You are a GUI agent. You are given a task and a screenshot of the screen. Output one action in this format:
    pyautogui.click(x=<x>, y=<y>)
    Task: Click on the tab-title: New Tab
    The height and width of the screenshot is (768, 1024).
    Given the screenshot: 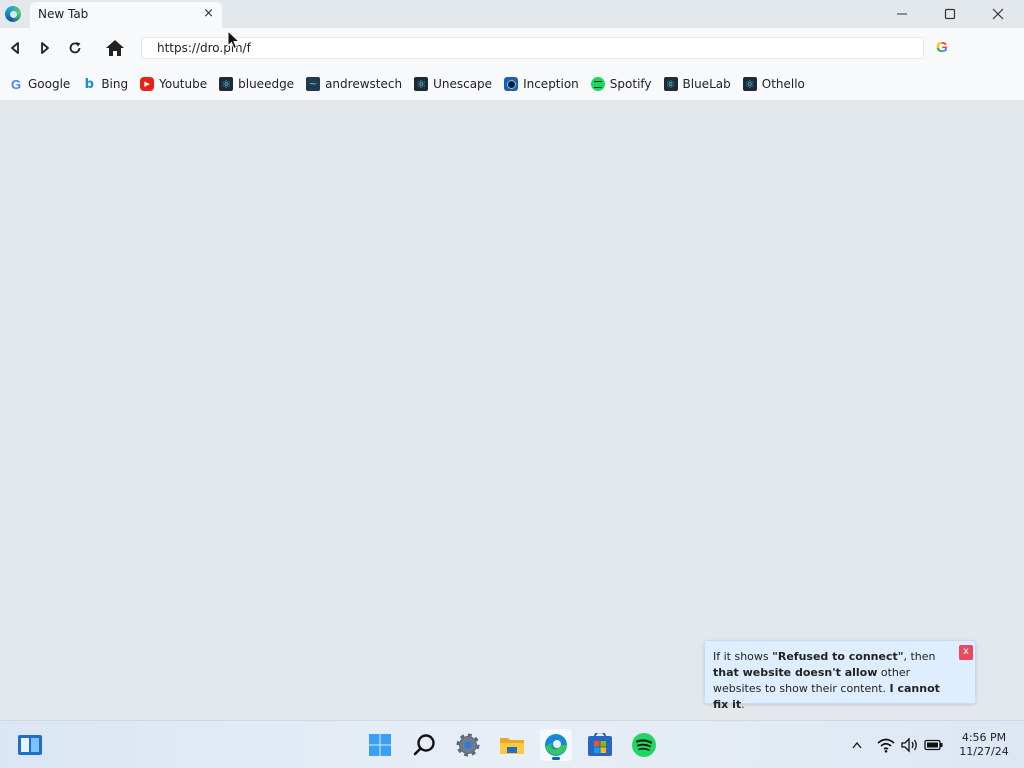 What is the action you would take?
    pyautogui.click(x=63, y=14)
    